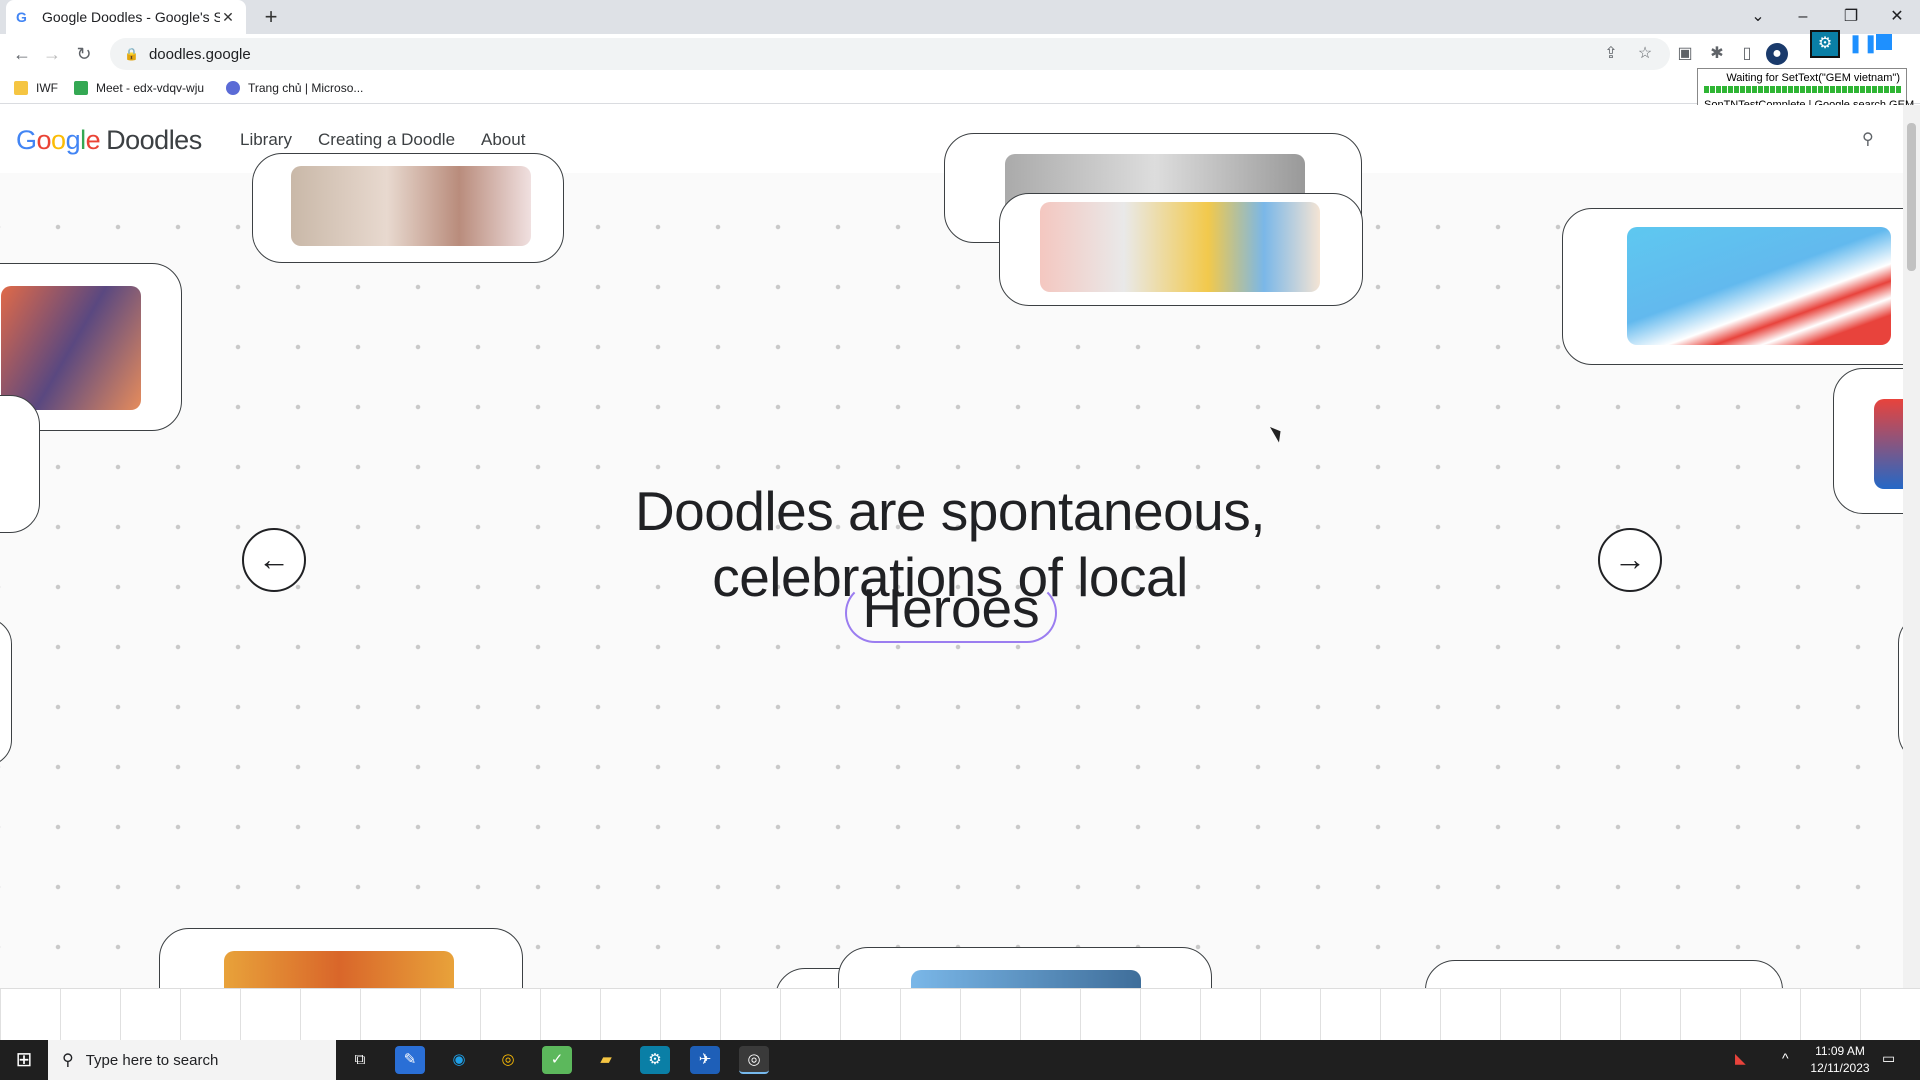  I want to click on address-bar: 🔒 doodles.google, so click(890, 54).